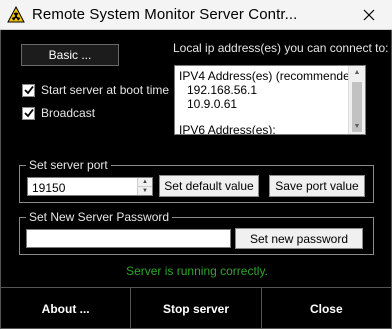  I want to click on ipv4-address: 10.9.0.61, so click(212, 104).